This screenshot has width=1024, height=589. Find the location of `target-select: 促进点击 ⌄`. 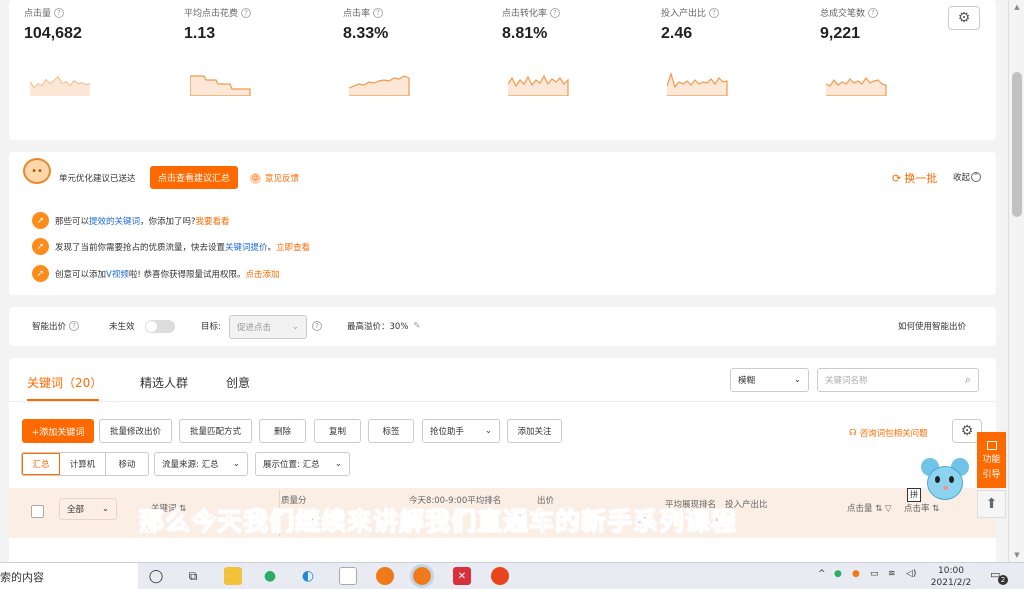

target-select: 促进点击 ⌄ is located at coordinates (268, 327).